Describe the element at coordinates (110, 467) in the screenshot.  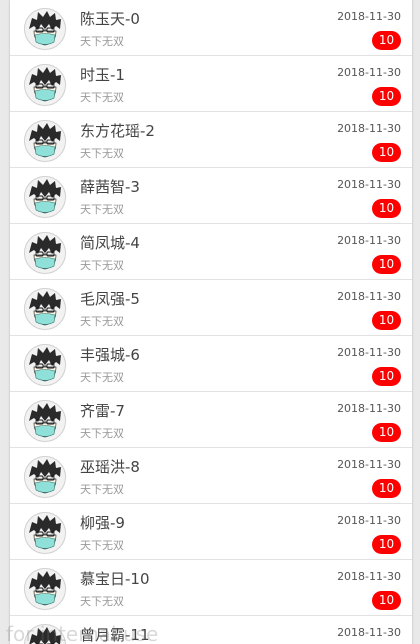
I see `contact-name: 巫瑶洪-8` at that location.